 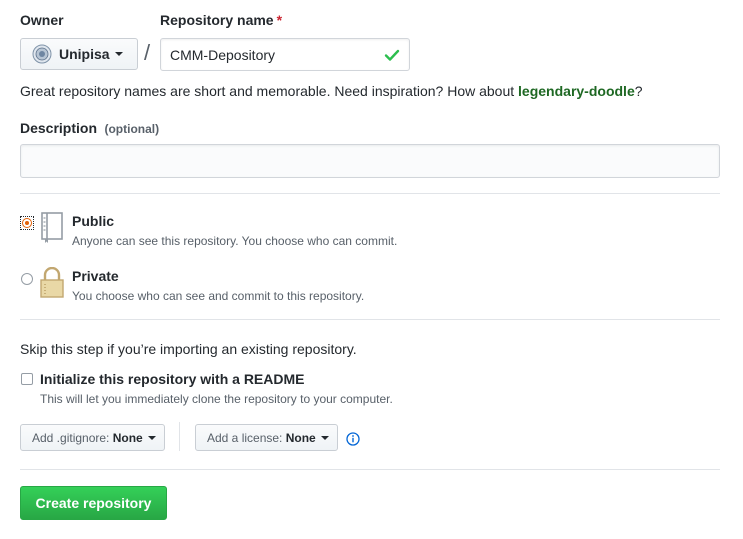 What do you see at coordinates (95, 276) in the screenshot?
I see `private-title: Private` at bounding box center [95, 276].